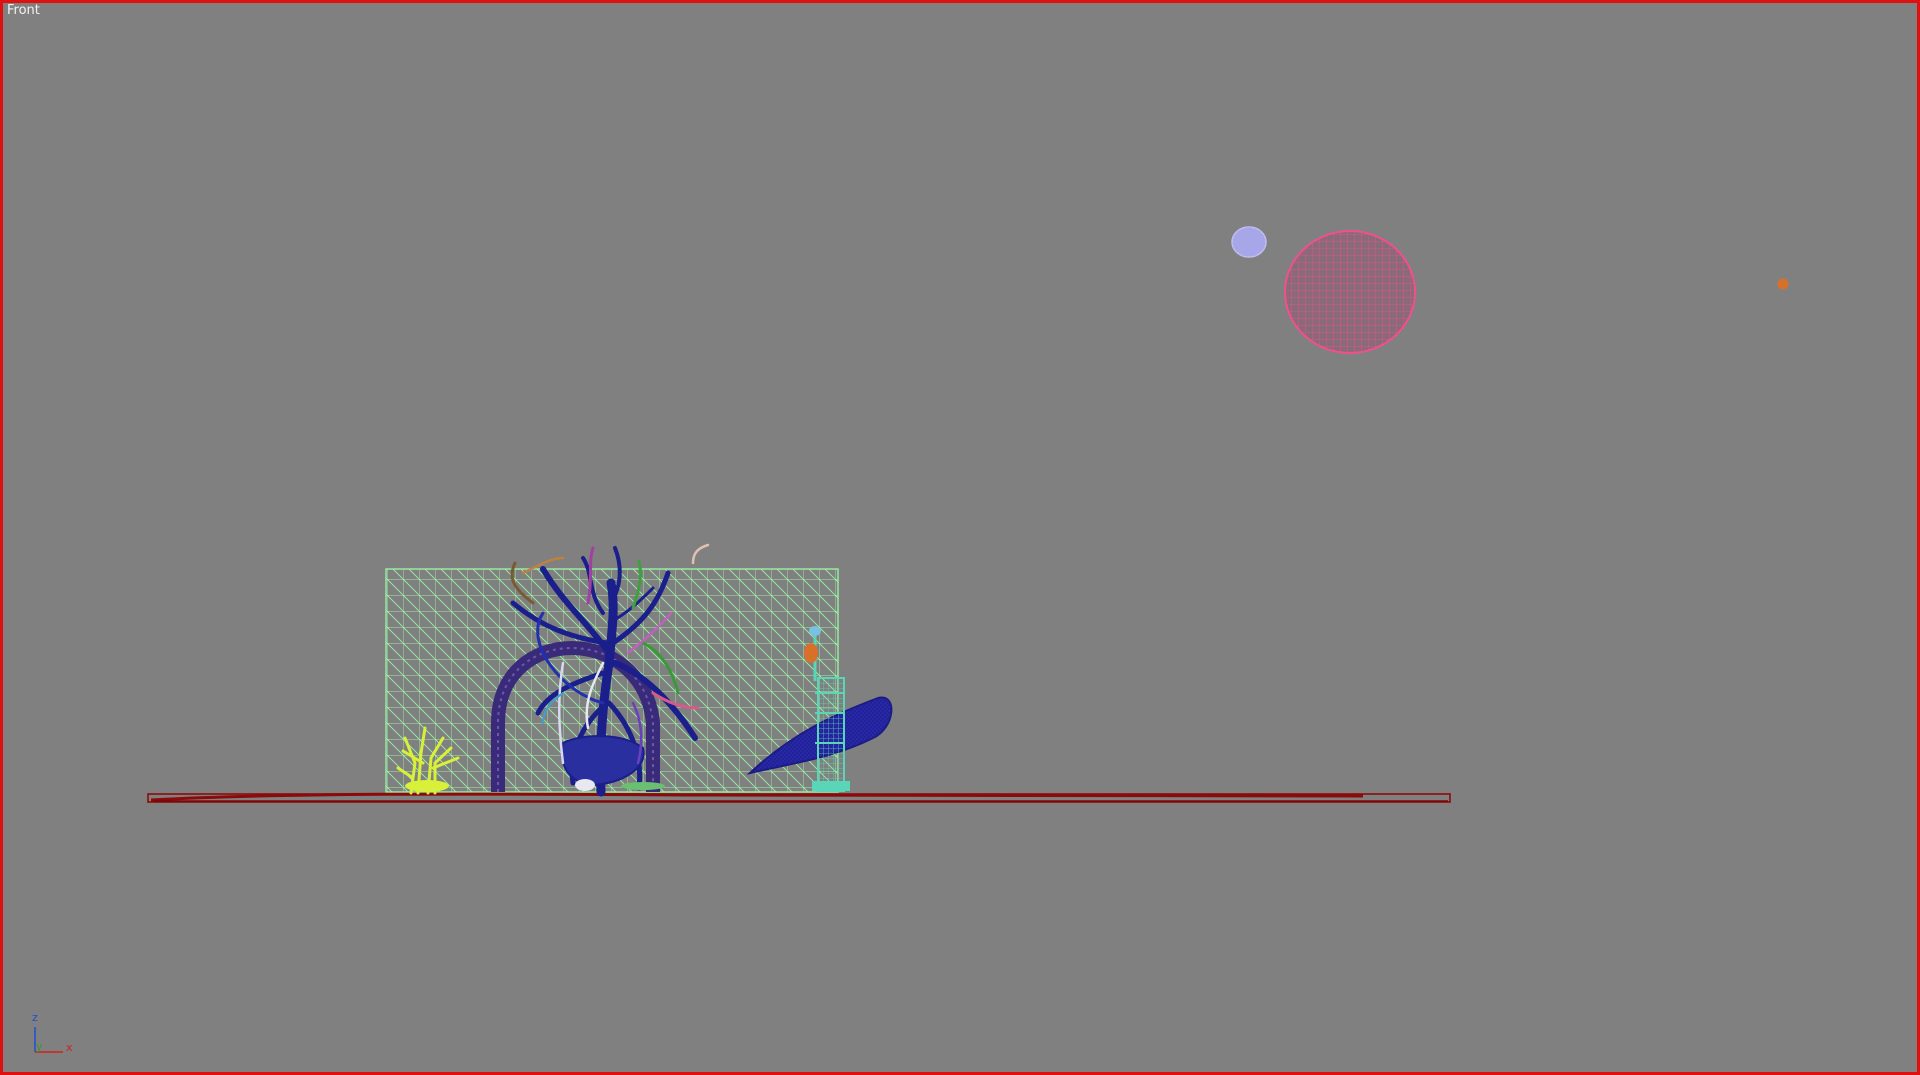  Describe the element at coordinates (35, 1017) in the screenshot. I see `z-axis-label: z` at that location.